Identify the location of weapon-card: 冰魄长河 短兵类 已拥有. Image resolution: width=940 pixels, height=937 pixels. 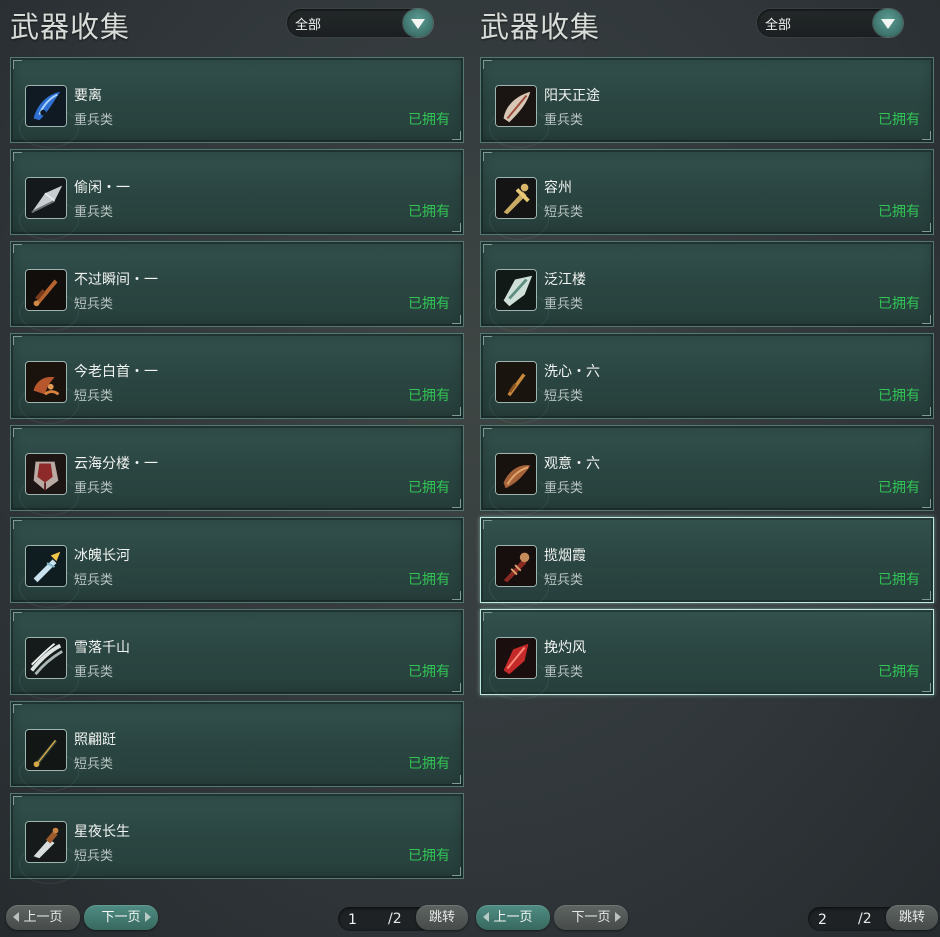
(237, 562).